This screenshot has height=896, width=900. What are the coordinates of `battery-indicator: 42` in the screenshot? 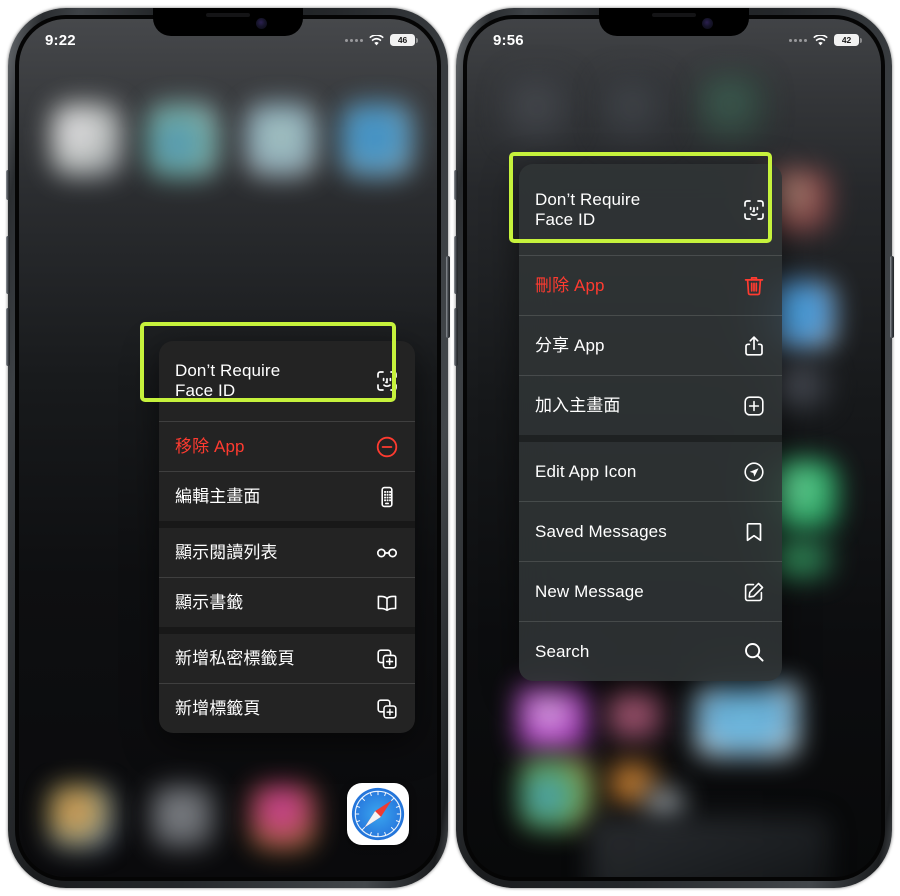 It's located at (848, 40).